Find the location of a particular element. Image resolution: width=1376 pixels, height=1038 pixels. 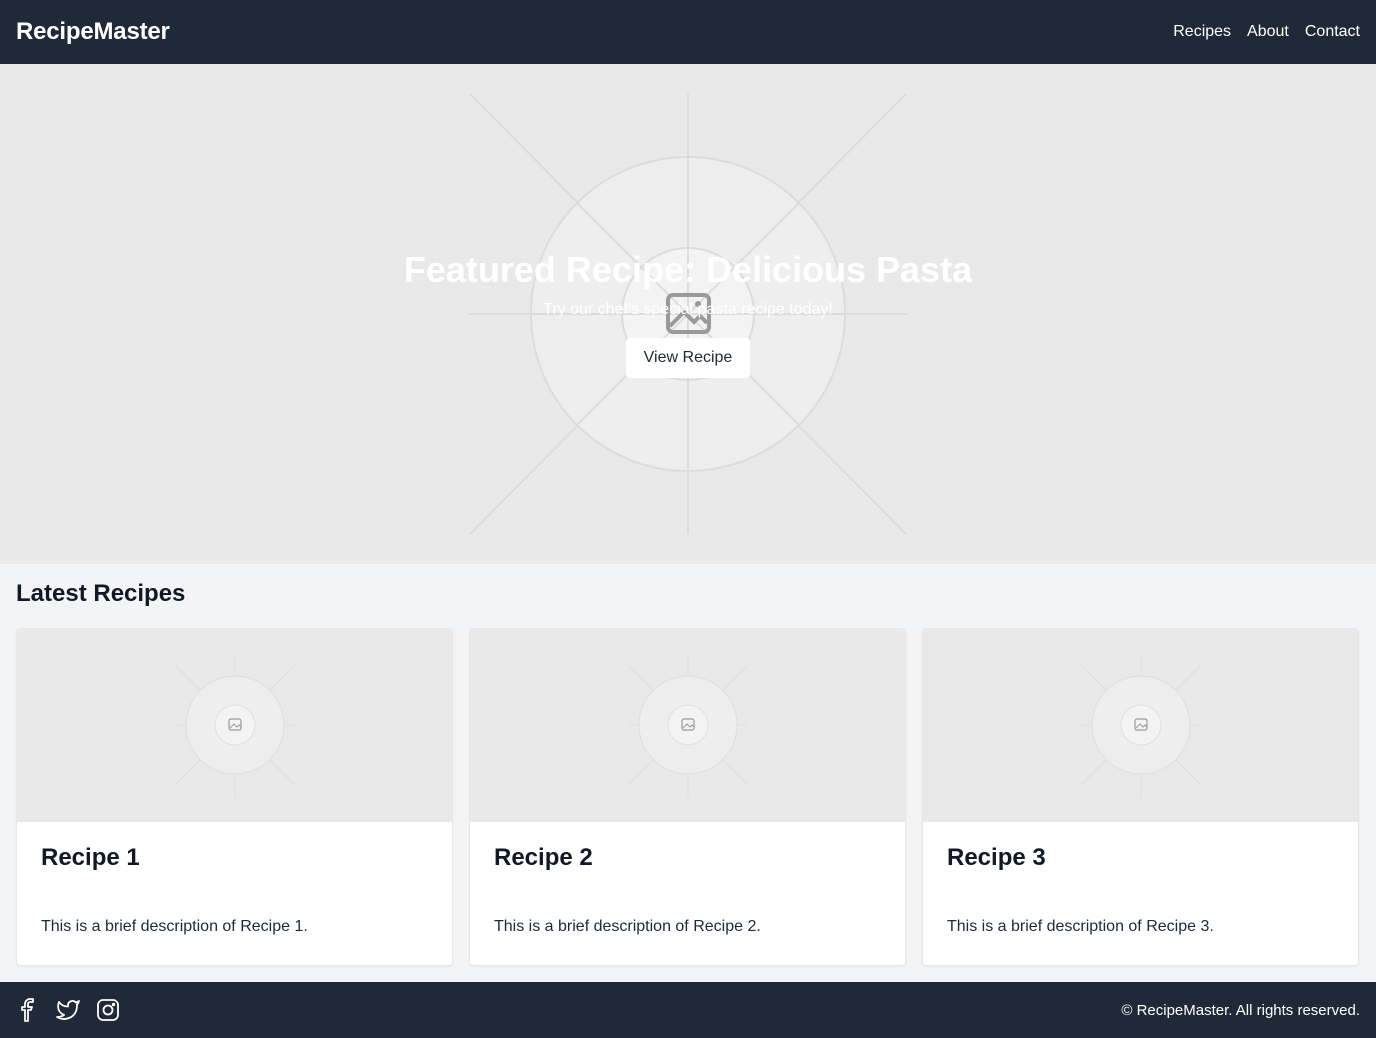

copyright-text: © RecipeMaster. All rights reserved. is located at coordinates (1240, 1010).